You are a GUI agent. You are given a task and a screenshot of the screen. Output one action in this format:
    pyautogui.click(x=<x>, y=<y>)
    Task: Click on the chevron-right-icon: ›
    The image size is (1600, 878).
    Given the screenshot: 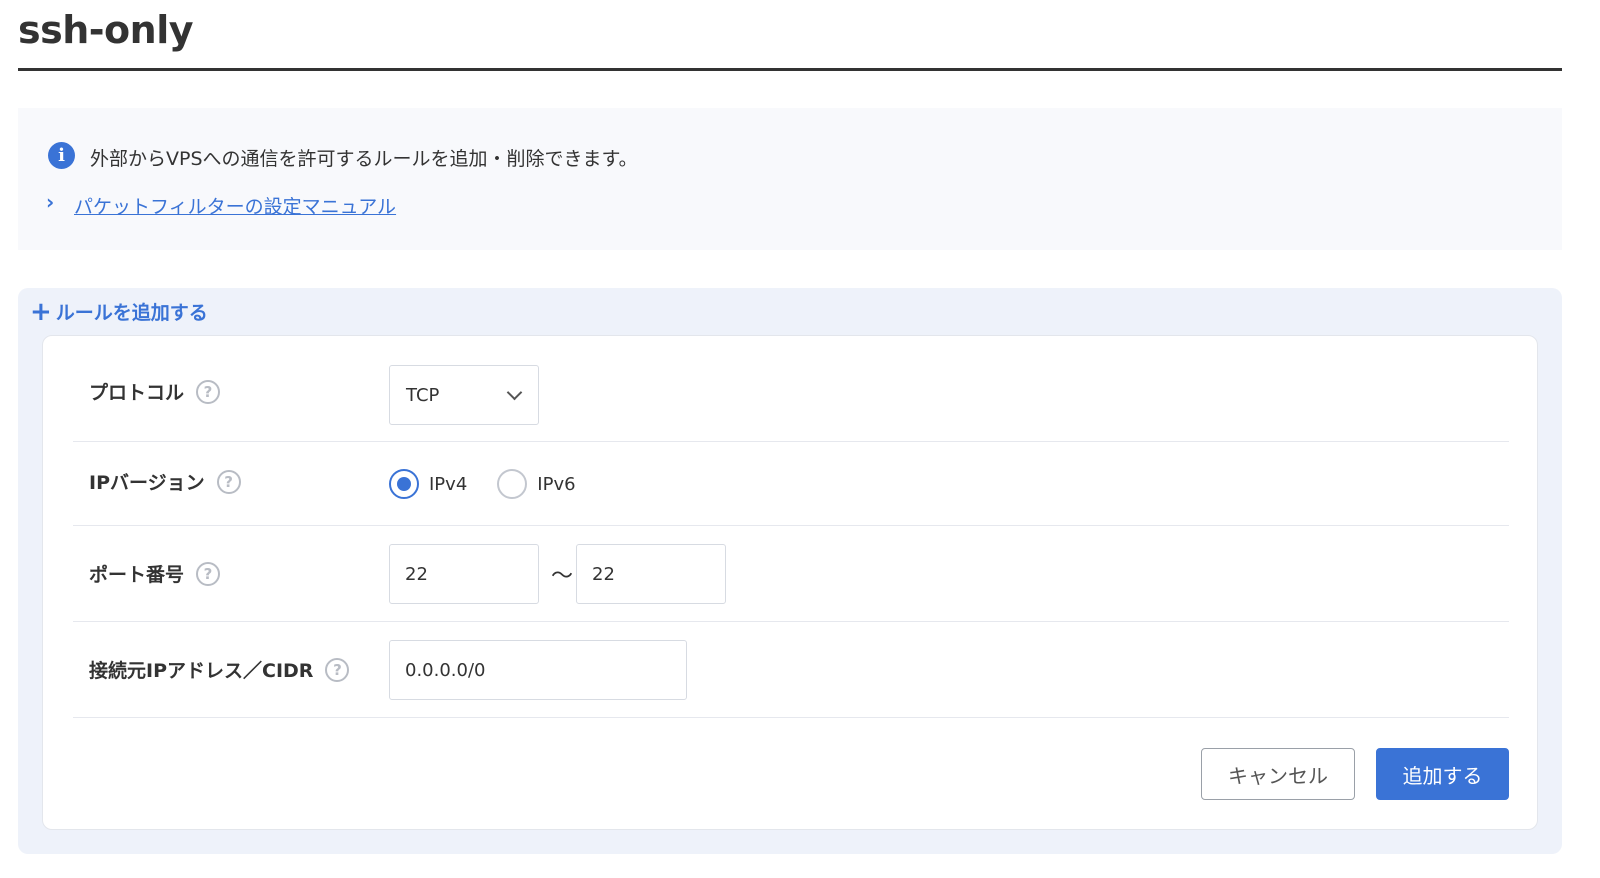 What is the action you would take?
    pyautogui.click(x=50, y=202)
    